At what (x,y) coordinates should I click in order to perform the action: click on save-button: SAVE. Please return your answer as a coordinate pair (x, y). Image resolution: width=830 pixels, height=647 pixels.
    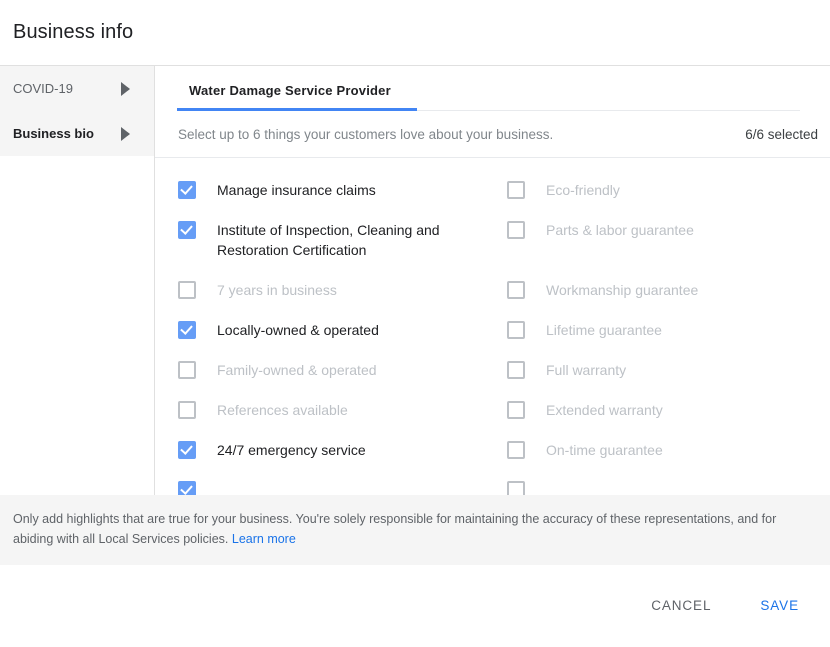
    Looking at the image, I should click on (779, 605).